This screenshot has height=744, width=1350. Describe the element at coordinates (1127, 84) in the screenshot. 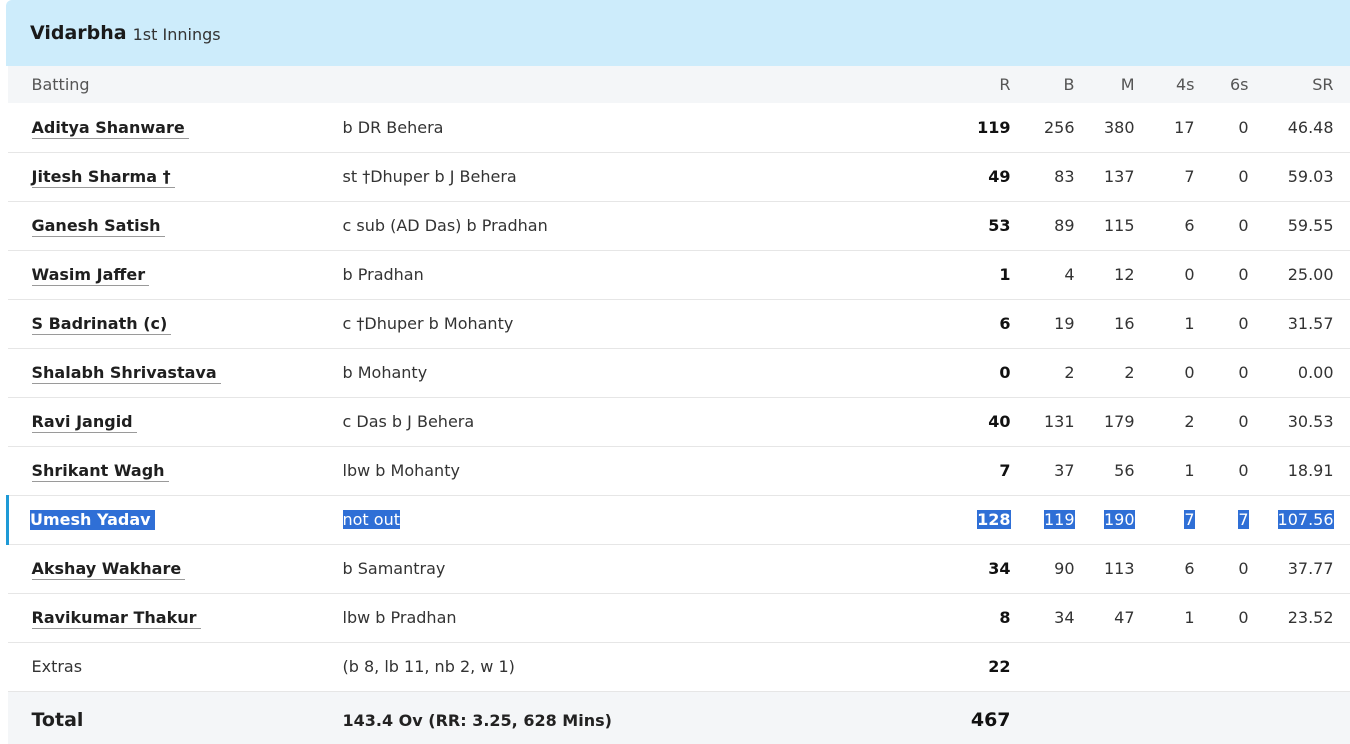

I see `col-header-minutes: M` at that location.